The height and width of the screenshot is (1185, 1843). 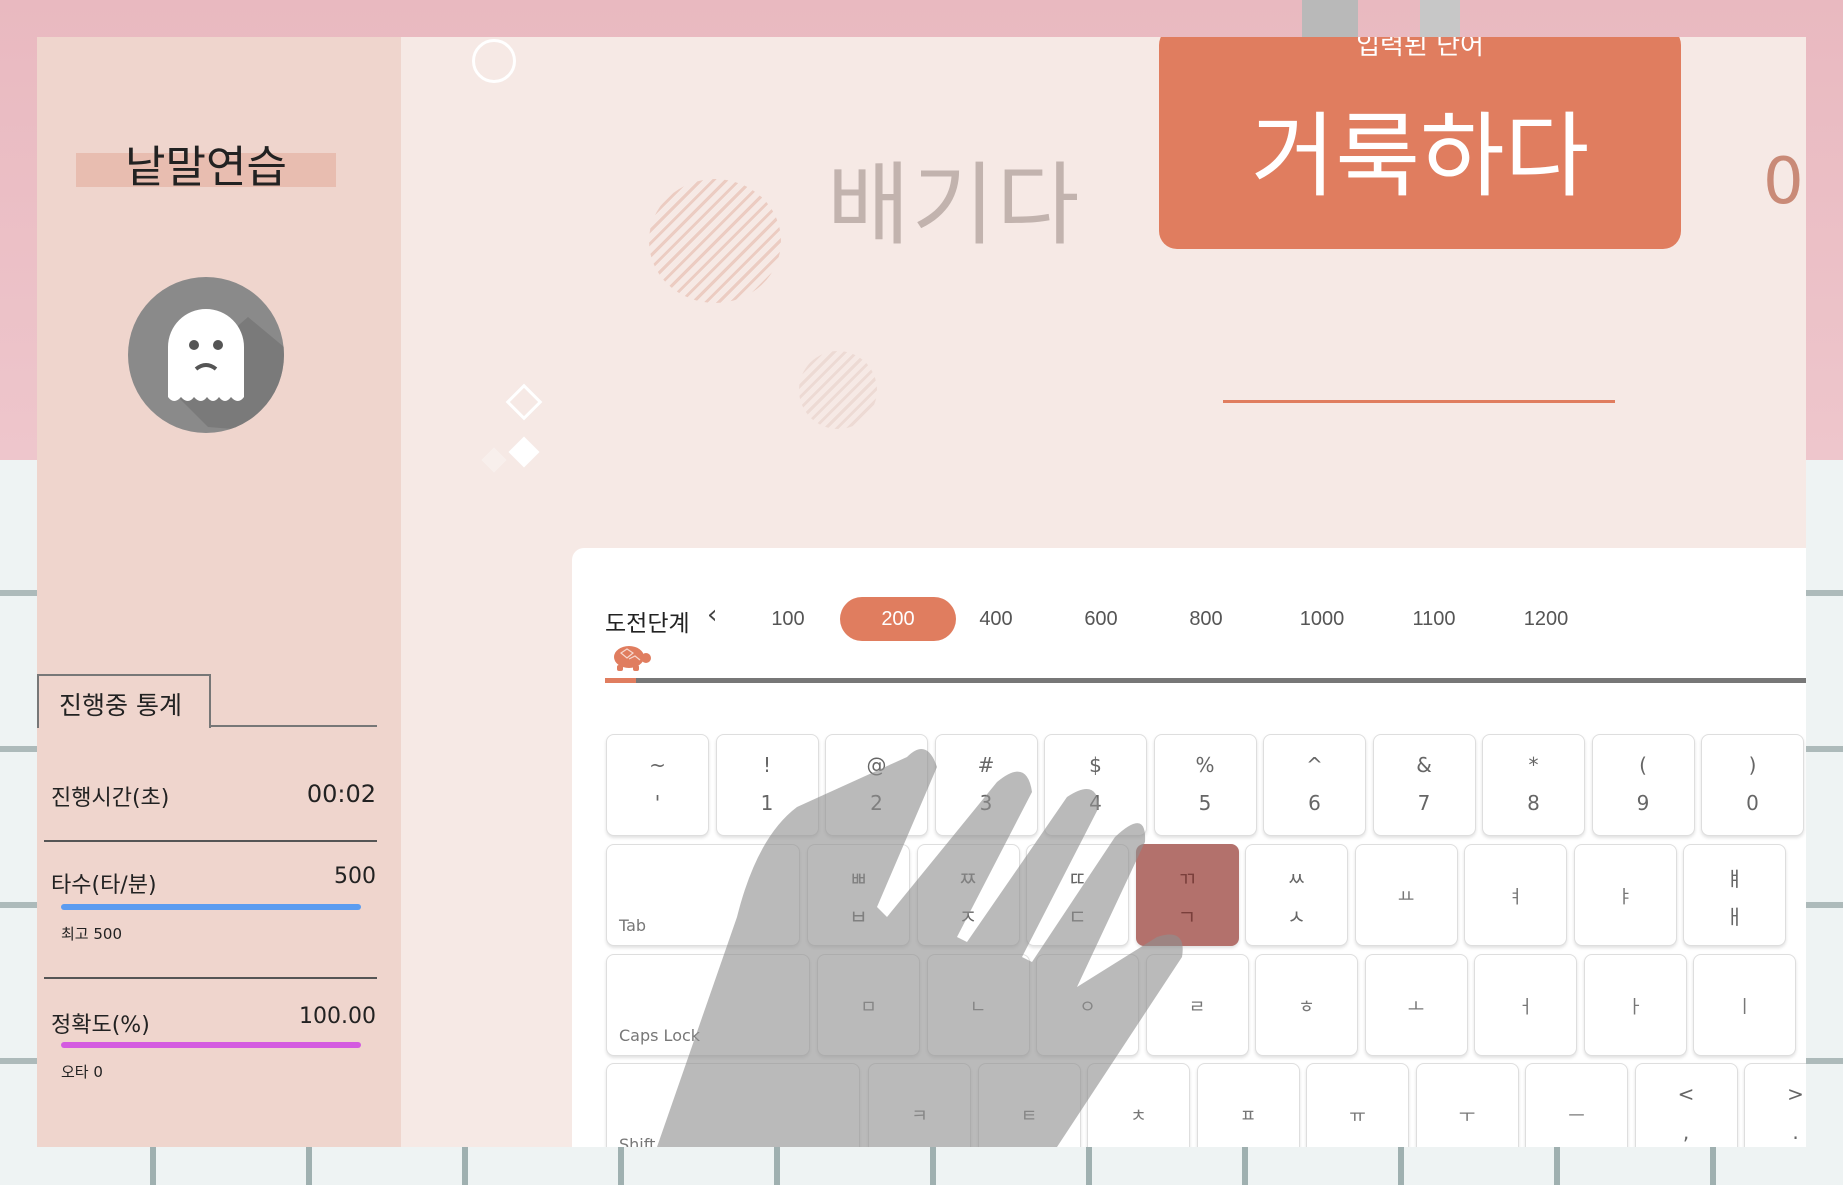 I want to click on key-ㅕ: ㅕ, so click(x=1515, y=895).